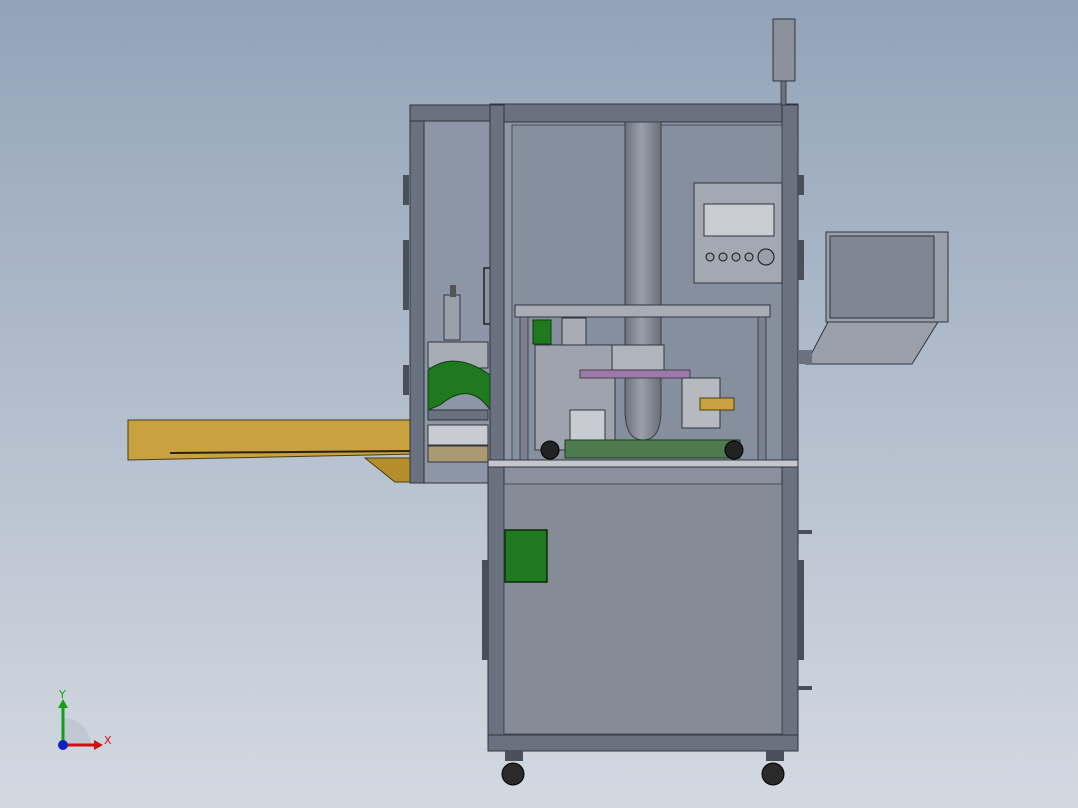 Image resolution: width=1078 pixels, height=808 pixels. Describe the element at coordinates (739, 220) in the screenshot. I see `hmi-screen` at that location.